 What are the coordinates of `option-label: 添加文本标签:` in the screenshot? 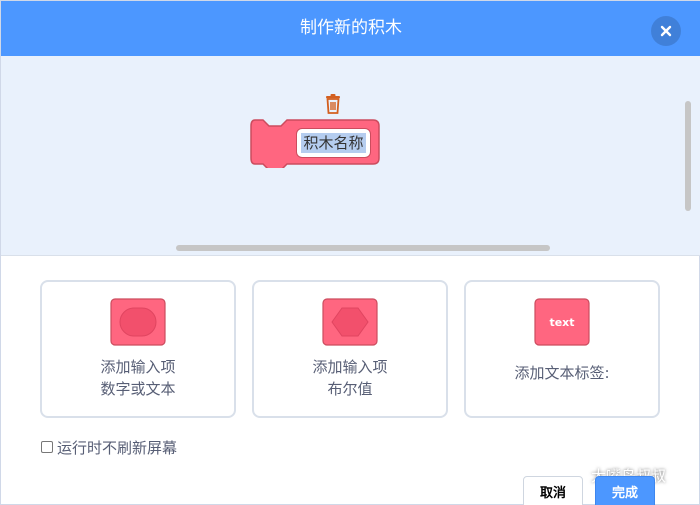 It's located at (562, 373).